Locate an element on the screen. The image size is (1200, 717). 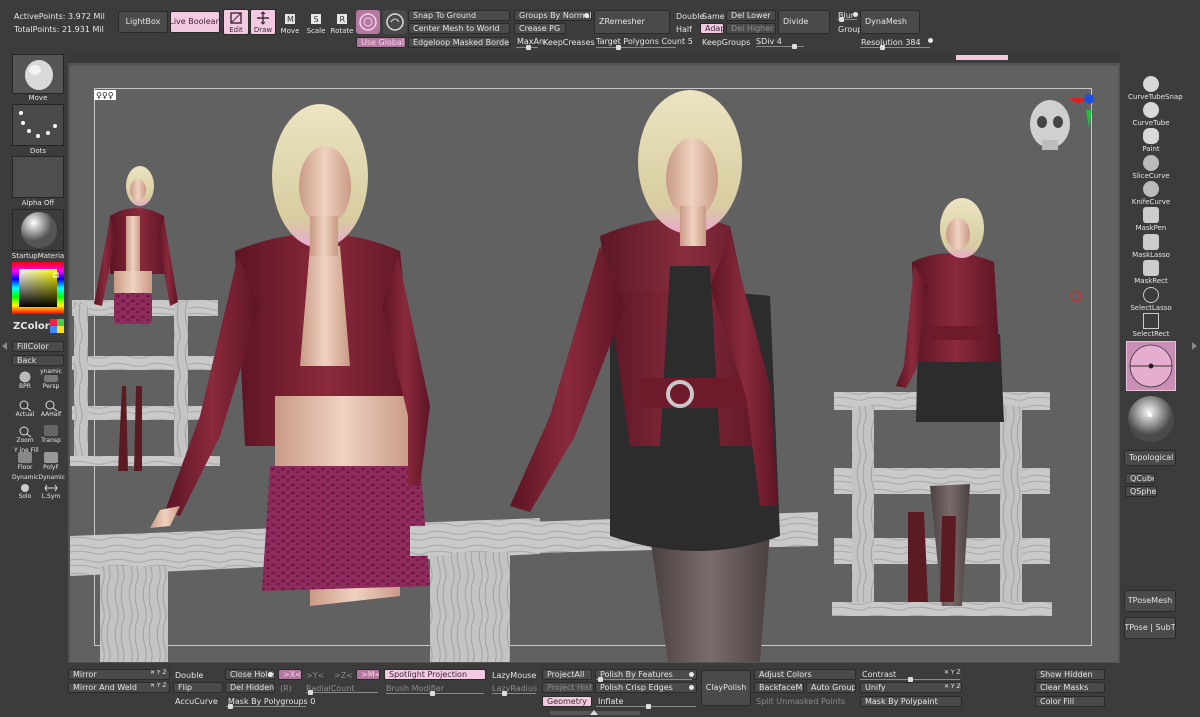
contrast-xyz: ✕ Y Z is located at coordinates (952, 672).